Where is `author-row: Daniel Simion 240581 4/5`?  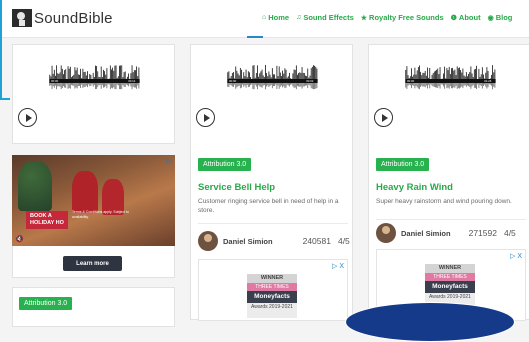 author-row: Daniel Simion 240581 4/5 is located at coordinates (274, 241).